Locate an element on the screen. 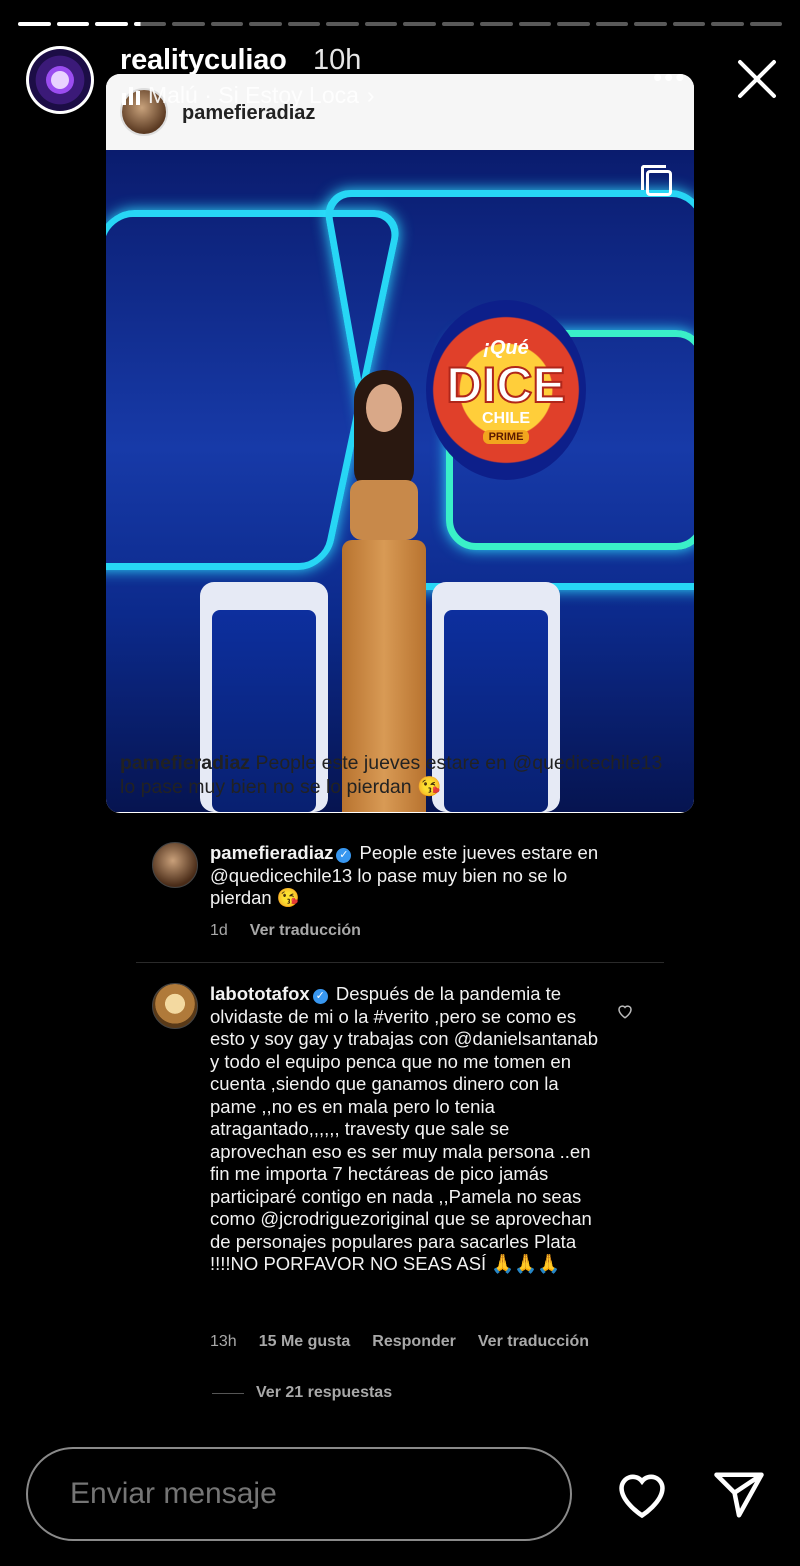 Image resolution: width=800 pixels, height=1566 pixels. chevron-right-icon: › is located at coordinates (370, 95).